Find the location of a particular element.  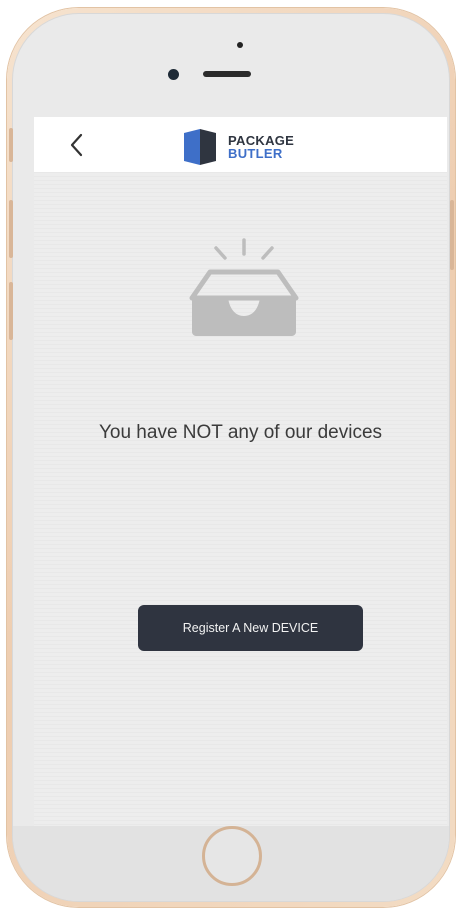

back-button is located at coordinates (77, 145).